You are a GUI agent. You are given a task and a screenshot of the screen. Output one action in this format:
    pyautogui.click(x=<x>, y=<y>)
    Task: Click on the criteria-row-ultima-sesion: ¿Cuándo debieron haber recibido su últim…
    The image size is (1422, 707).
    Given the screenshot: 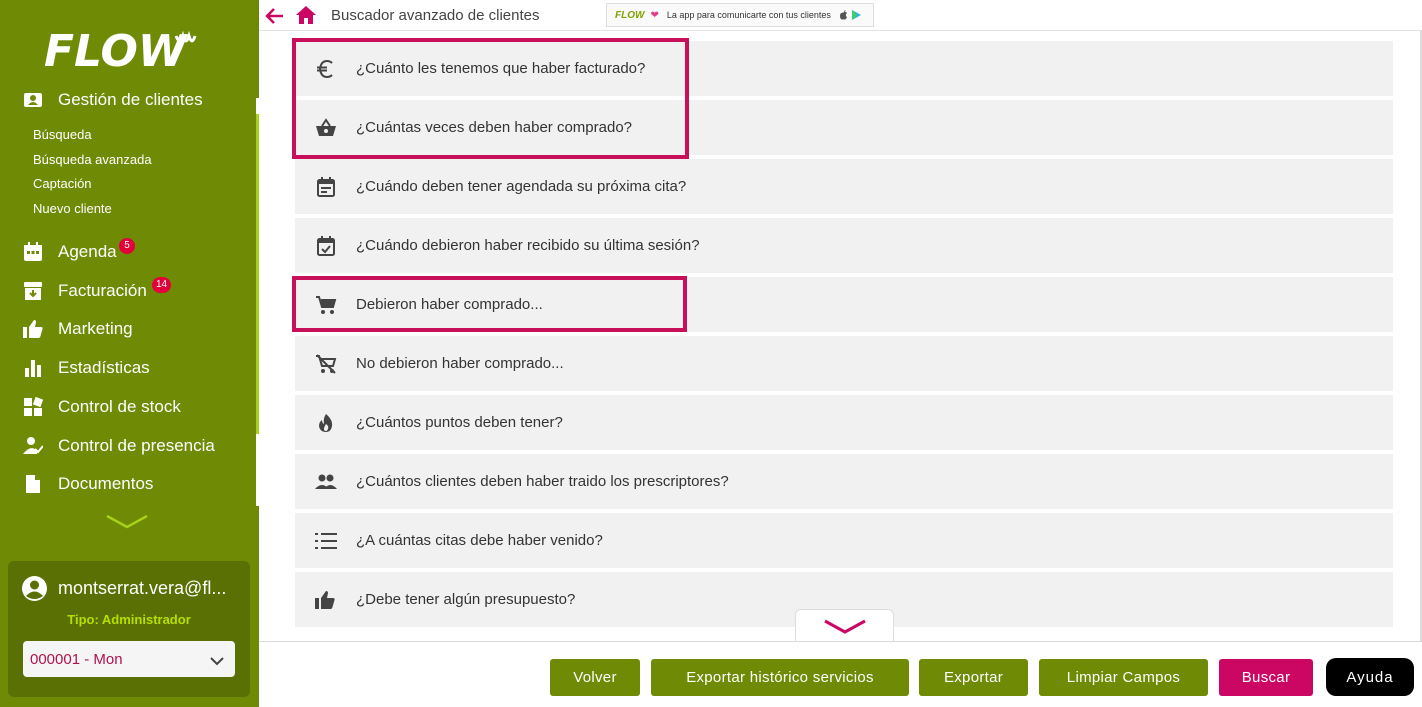 What is the action you would take?
    pyautogui.click(x=844, y=245)
    